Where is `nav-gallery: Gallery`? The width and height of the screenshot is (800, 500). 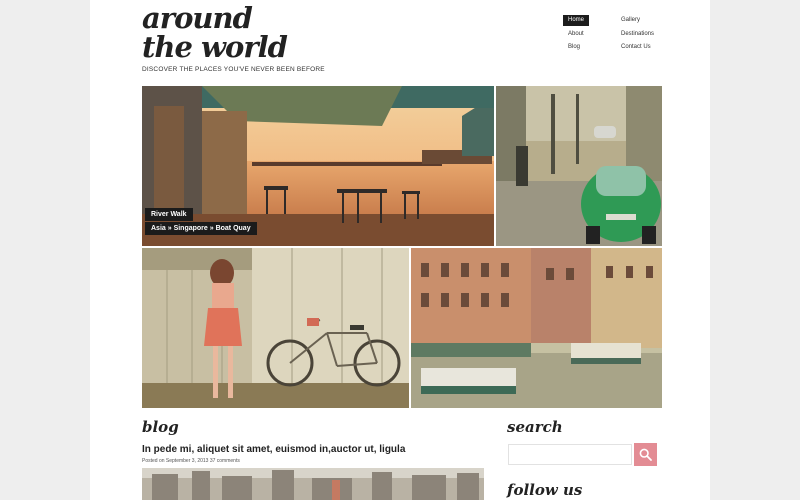 nav-gallery: Gallery is located at coordinates (630, 20).